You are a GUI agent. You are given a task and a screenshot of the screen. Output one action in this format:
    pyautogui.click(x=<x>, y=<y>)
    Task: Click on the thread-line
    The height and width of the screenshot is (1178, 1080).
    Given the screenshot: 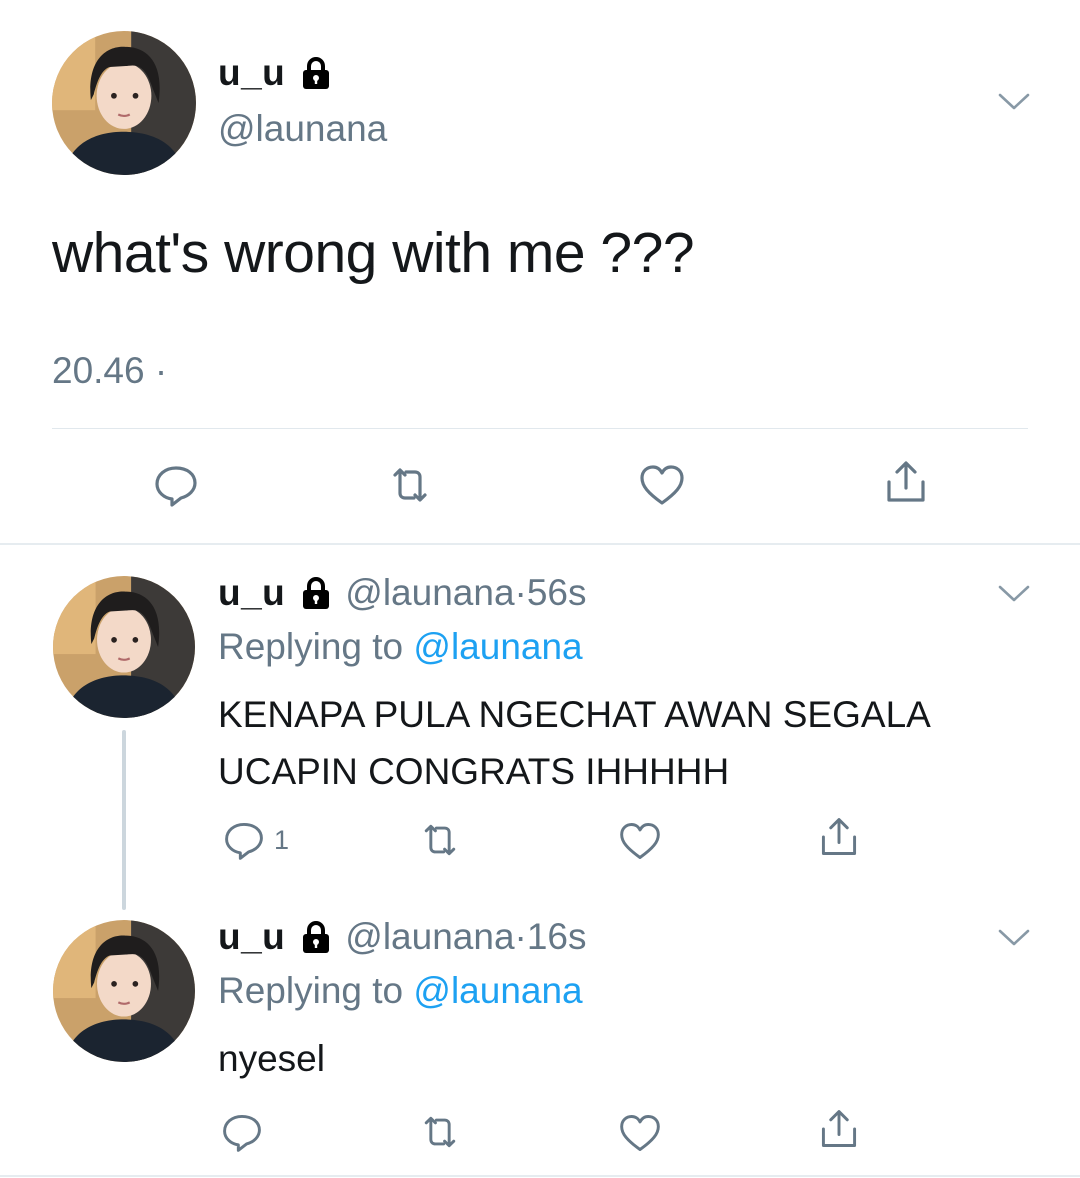 What is the action you would take?
    pyautogui.click(x=124, y=820)
    